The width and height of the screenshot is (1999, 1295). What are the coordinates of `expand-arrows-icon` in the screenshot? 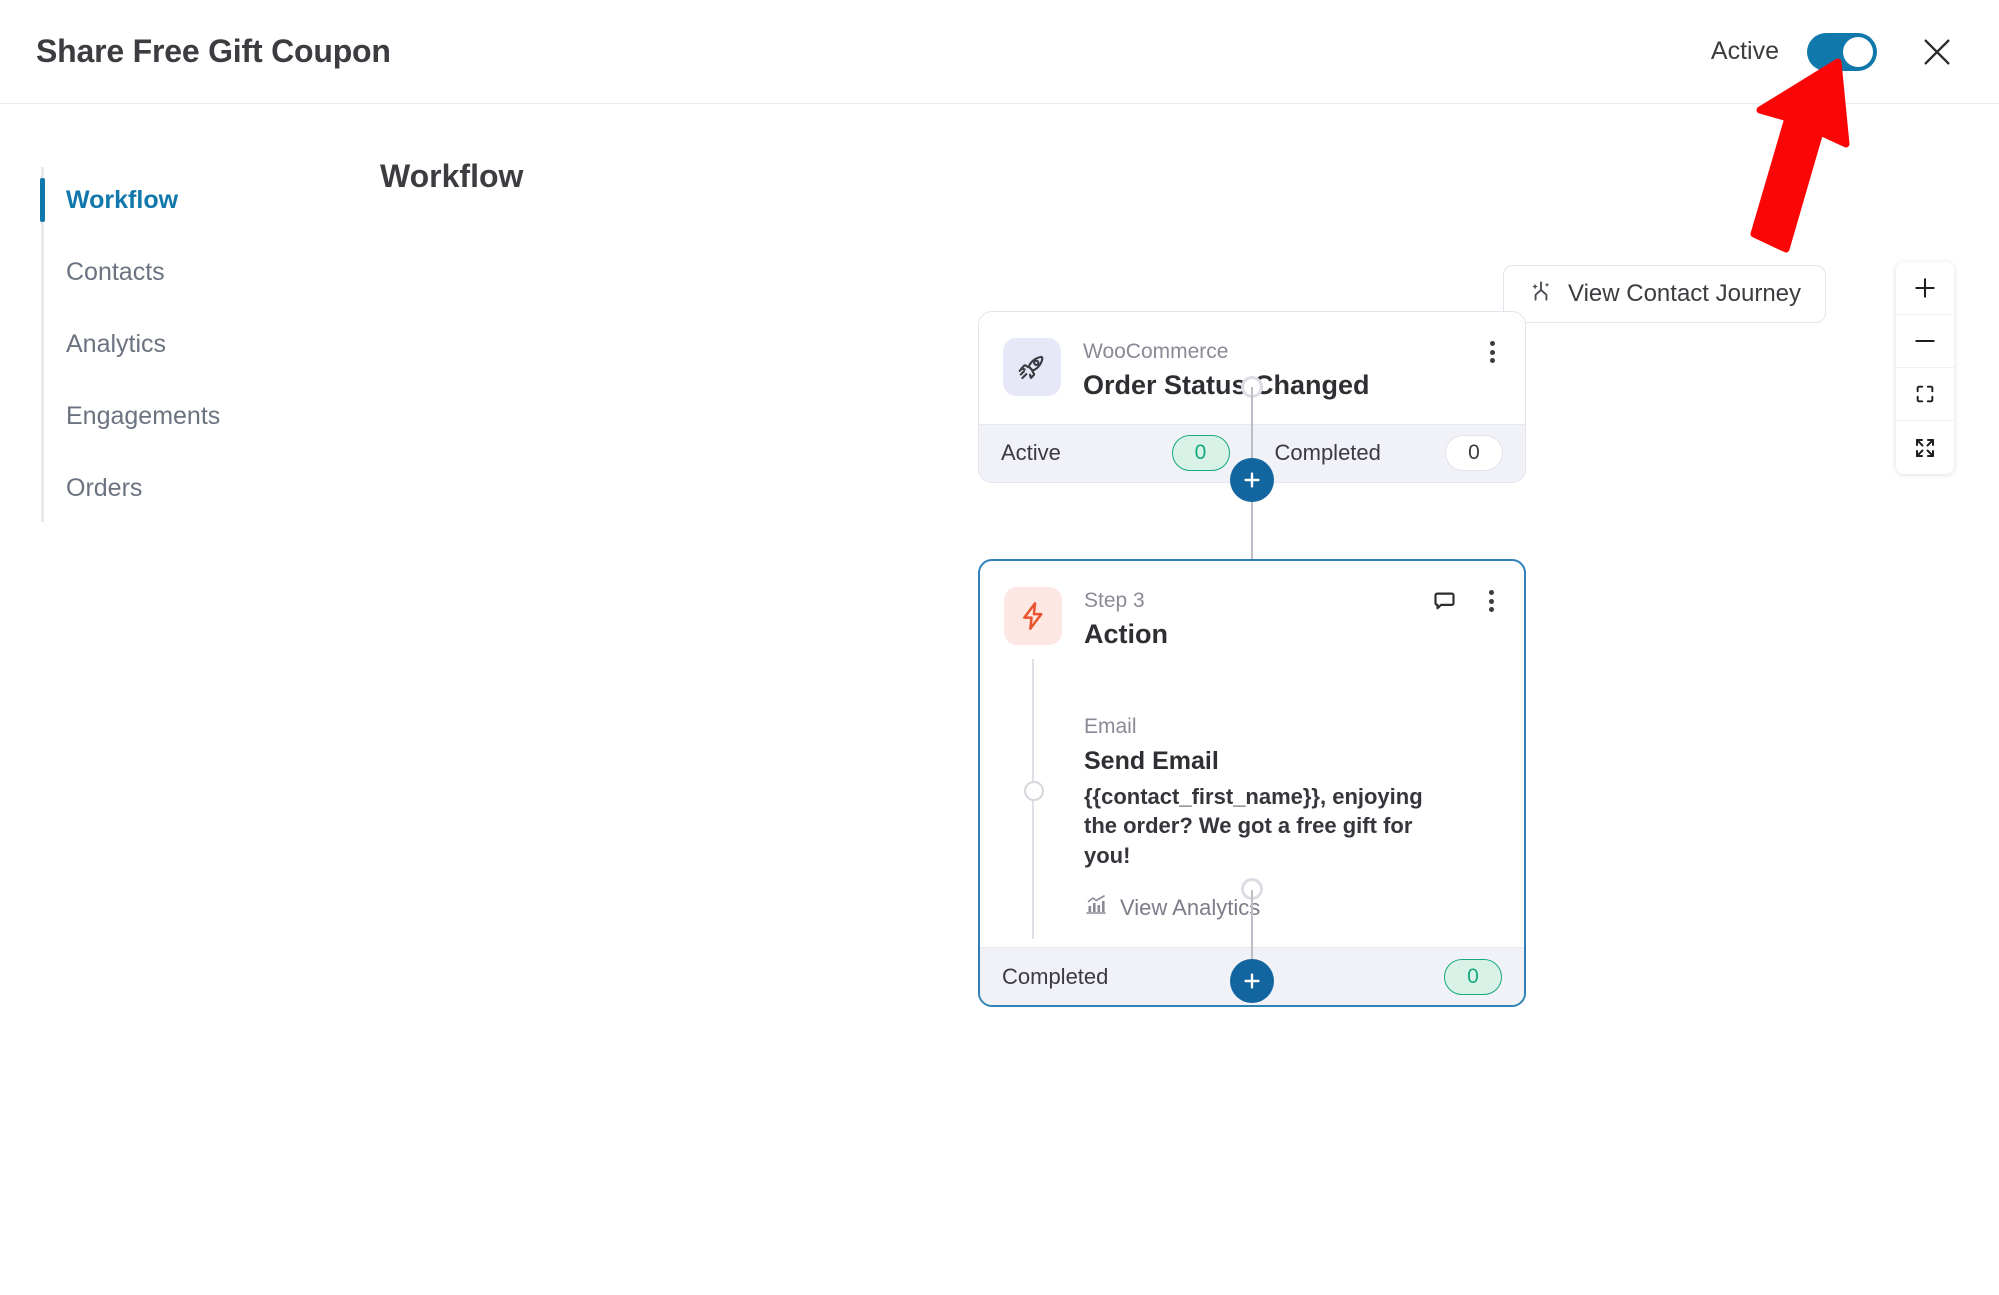 It's located at (1925, 447).